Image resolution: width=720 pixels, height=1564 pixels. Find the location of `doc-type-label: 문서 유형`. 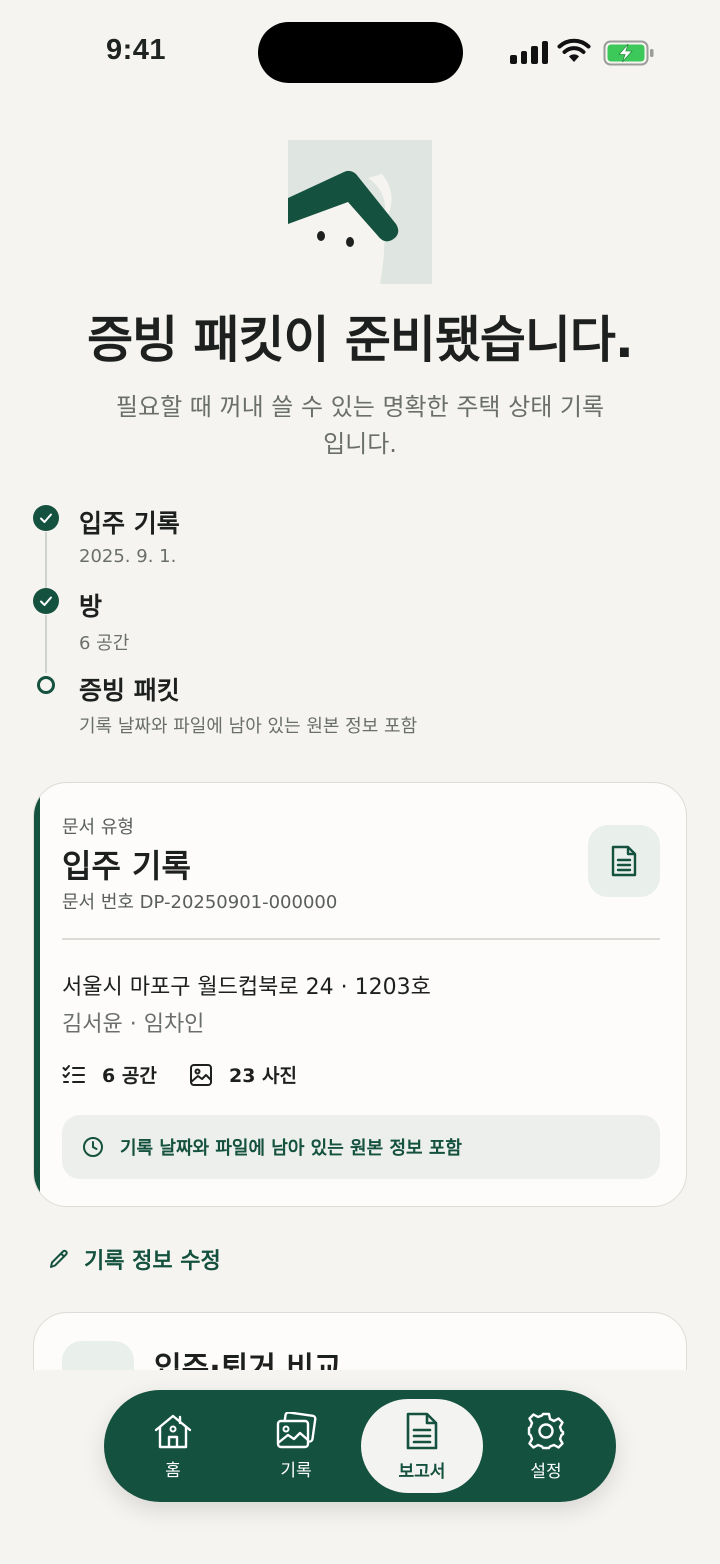

doc-type-label: 문서 유형 is located at coordinates (98, 827).